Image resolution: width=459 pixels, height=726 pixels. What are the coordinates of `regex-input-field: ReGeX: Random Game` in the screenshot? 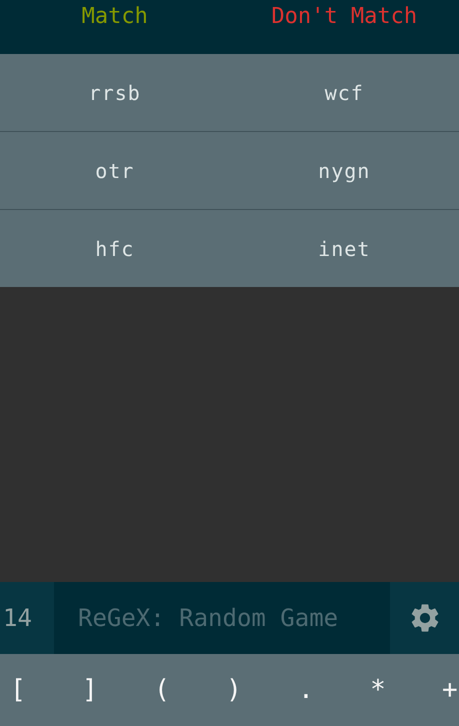 It's located at (222, 618).